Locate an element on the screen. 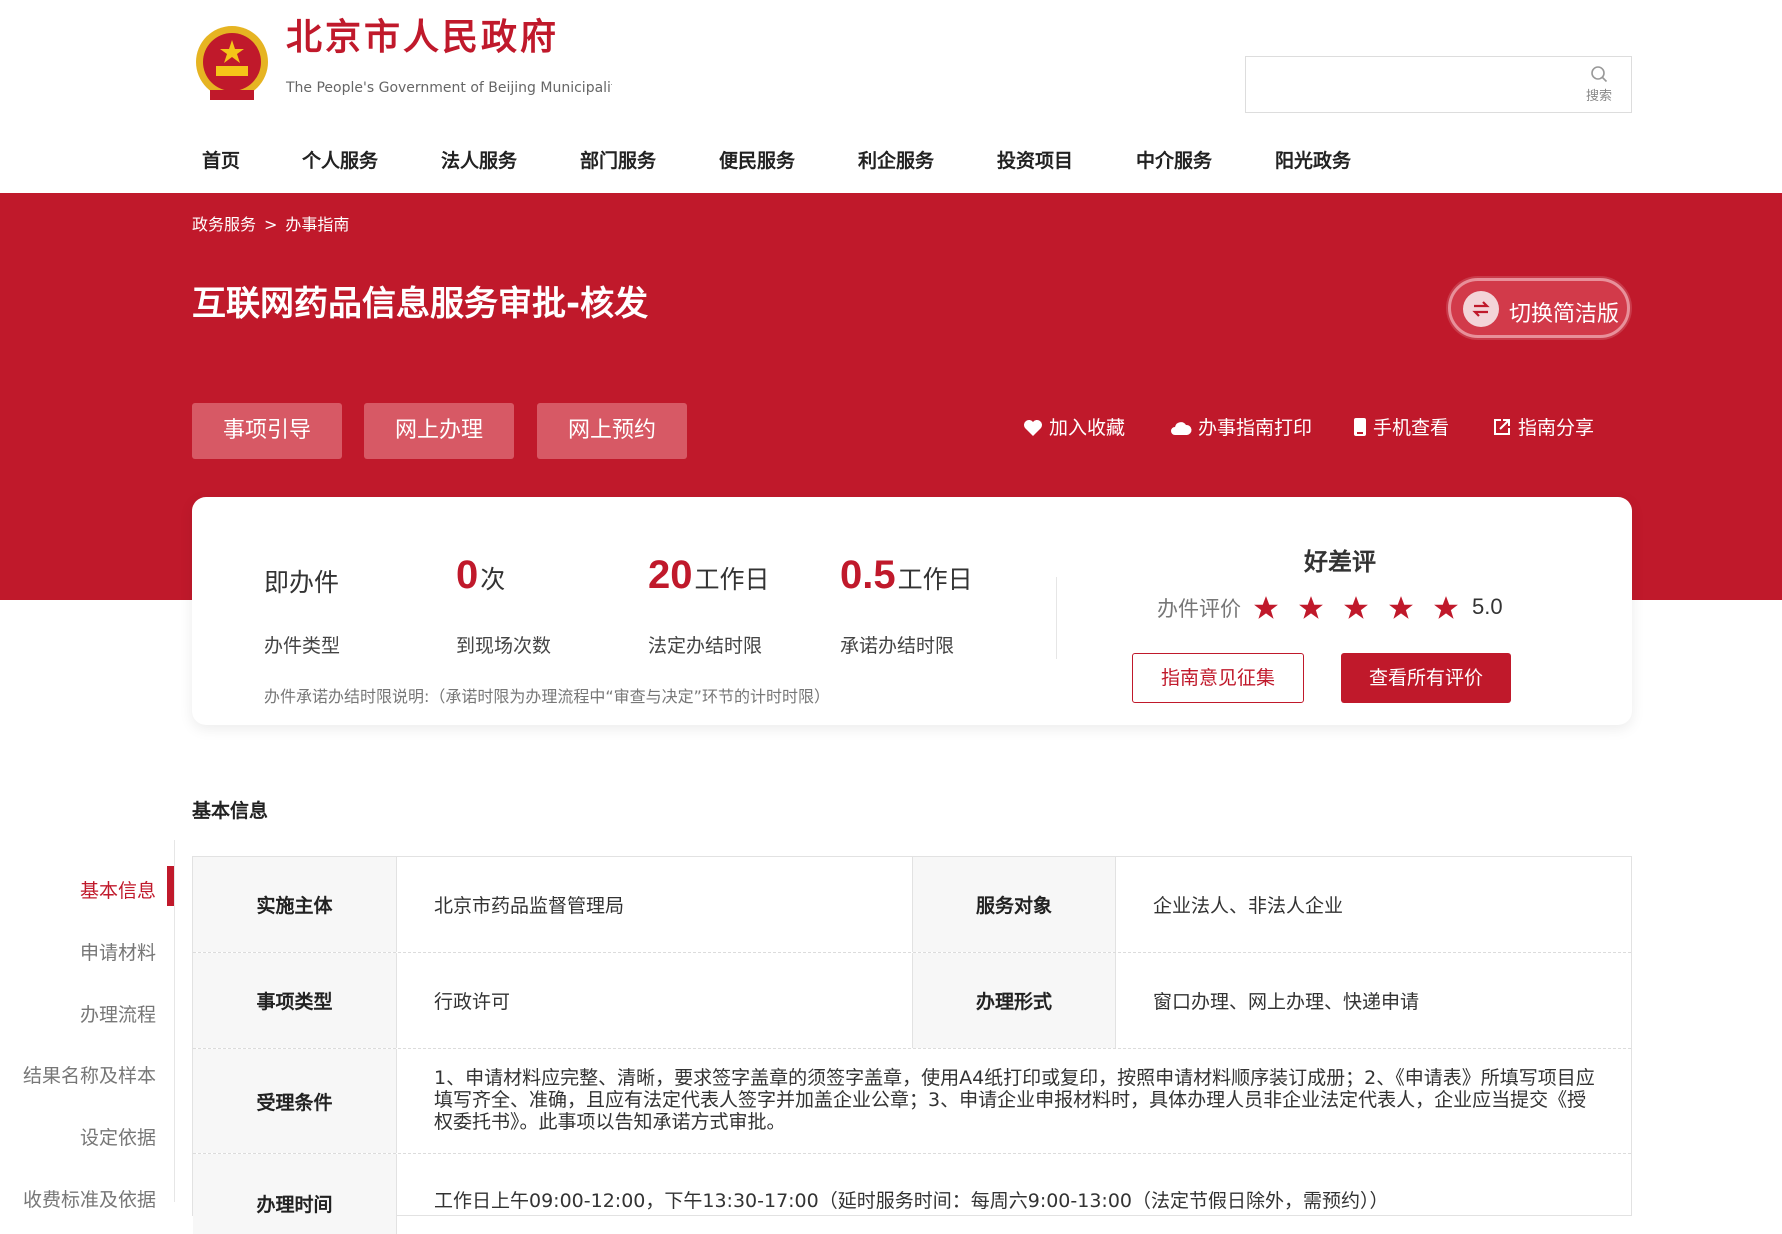 The height and width of the screenshot is (1234, 1782). sidebar-item-basic-info: 基本信息 is located at coordinates (118, 889).